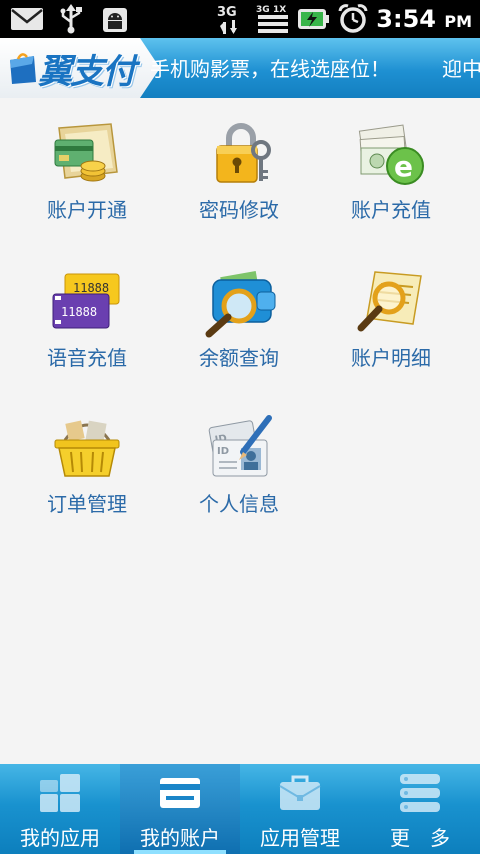  I want to click on grid-item-account-detail: 账户明细, so click(391, 333).